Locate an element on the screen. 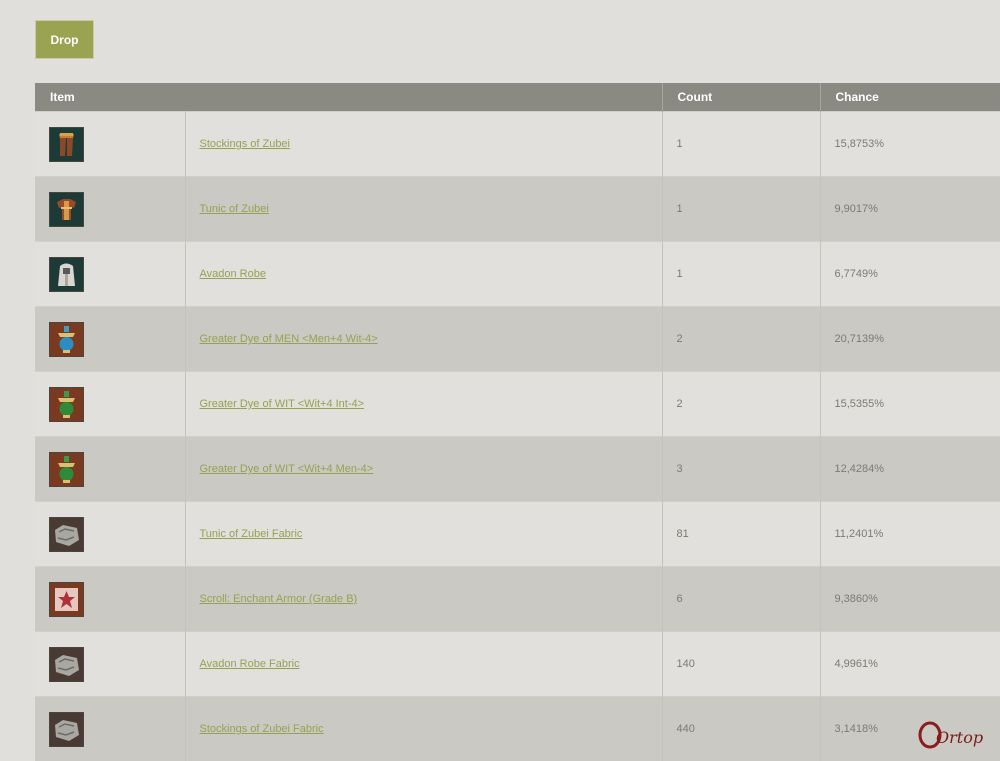 The image size is (1000, 761). item-link: Greater Dye of MEN <Men+4 Wit-4> is located at coordinates (289, 339).